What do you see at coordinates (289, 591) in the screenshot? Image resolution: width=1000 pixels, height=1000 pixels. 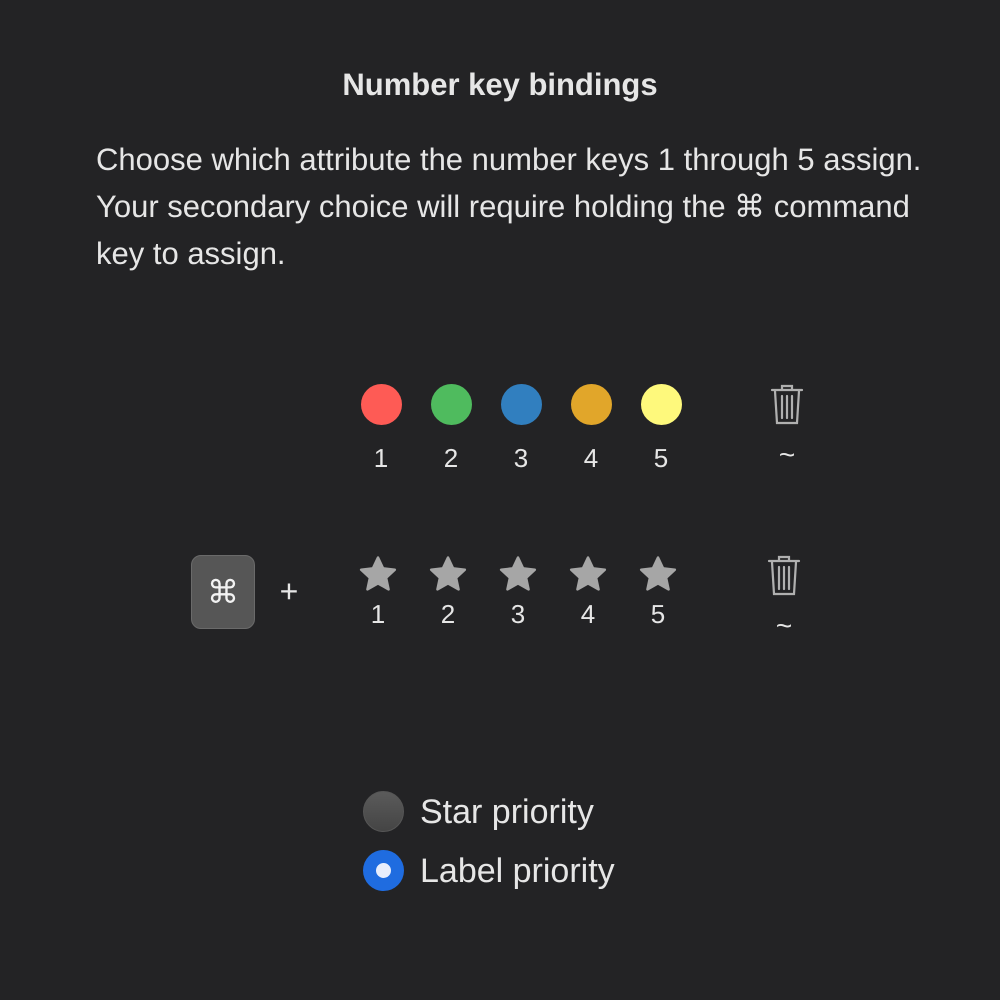 I see `plus-sign: +` at bounding box center [289, 591].